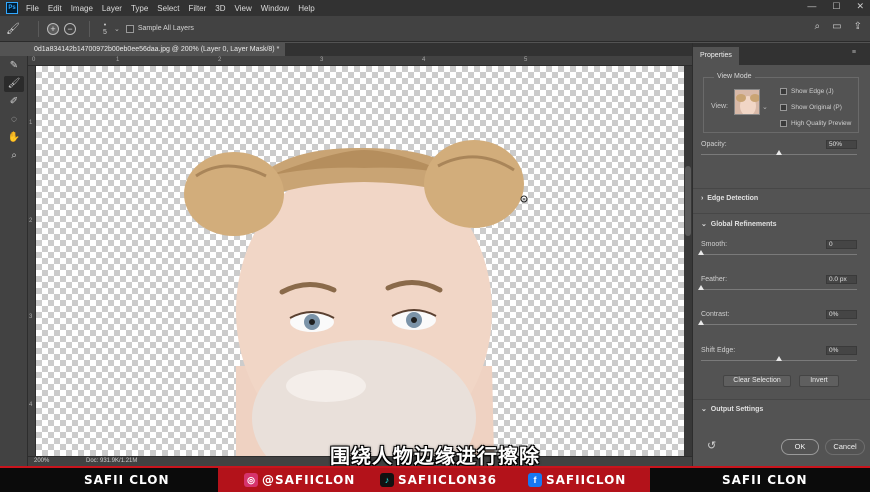 This screenshot has width=870, height=492. I want to click on menu-3d: 3D, so click(220, 8).